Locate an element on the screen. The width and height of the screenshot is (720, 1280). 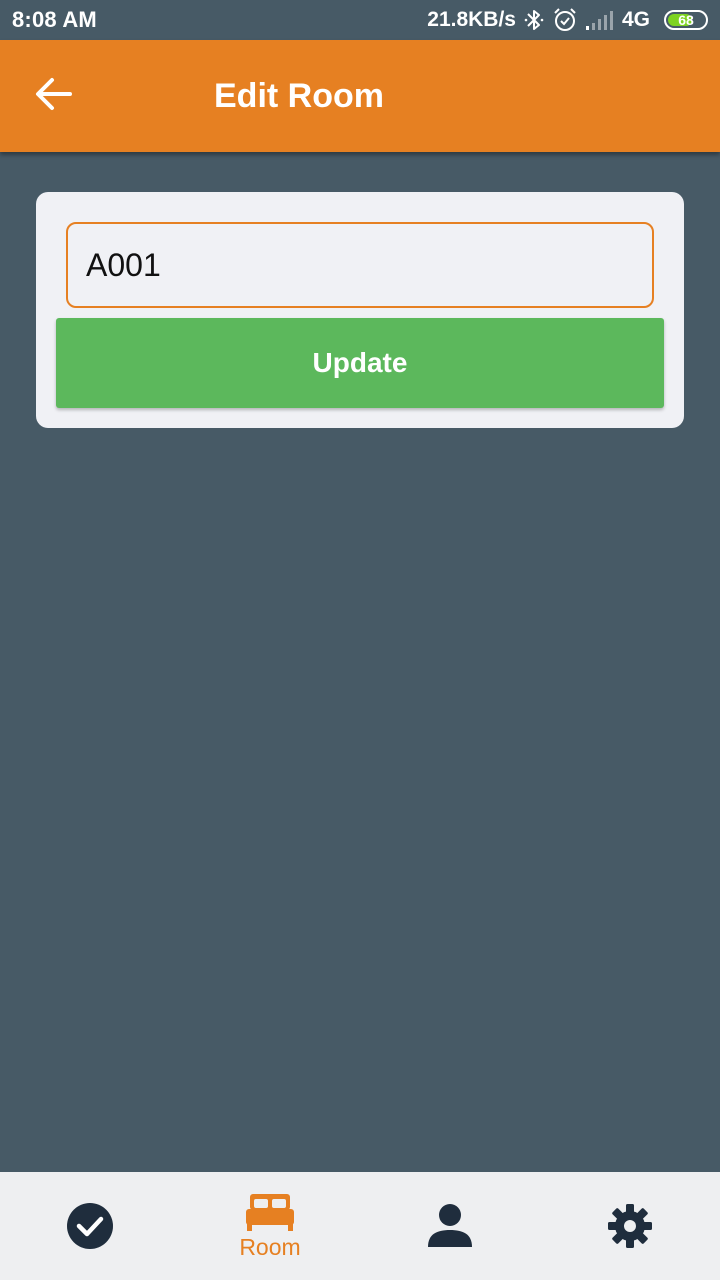
nav-item-settings is located at coordinates (630, 1226).